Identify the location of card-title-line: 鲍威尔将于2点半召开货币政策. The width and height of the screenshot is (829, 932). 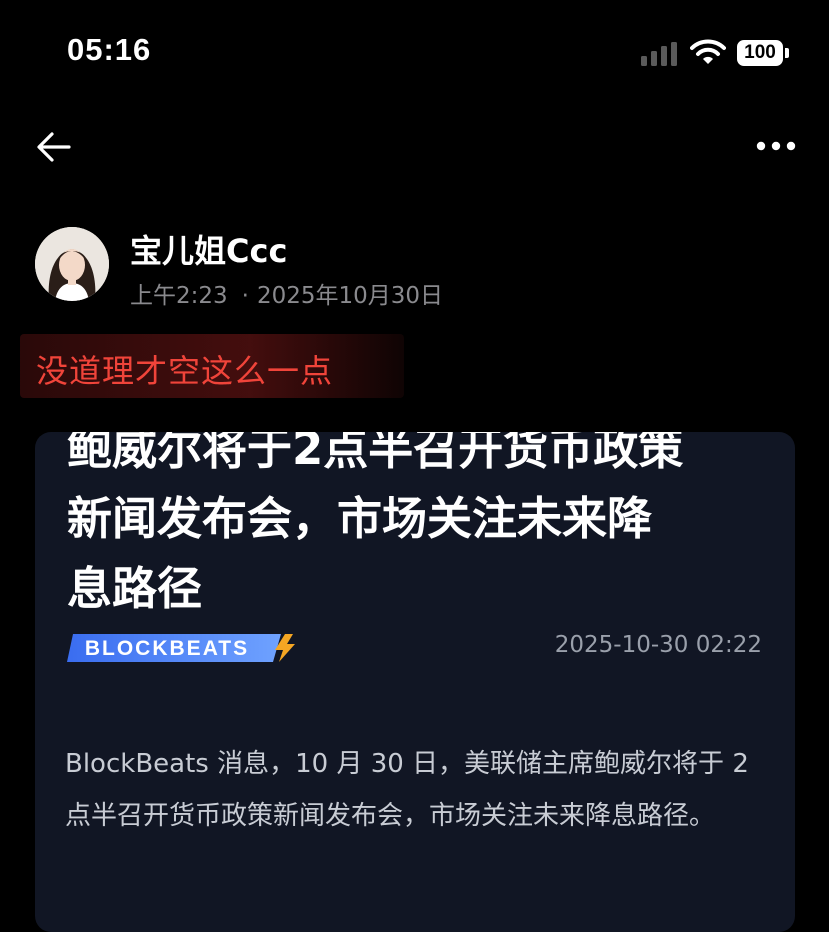
(375, 453).